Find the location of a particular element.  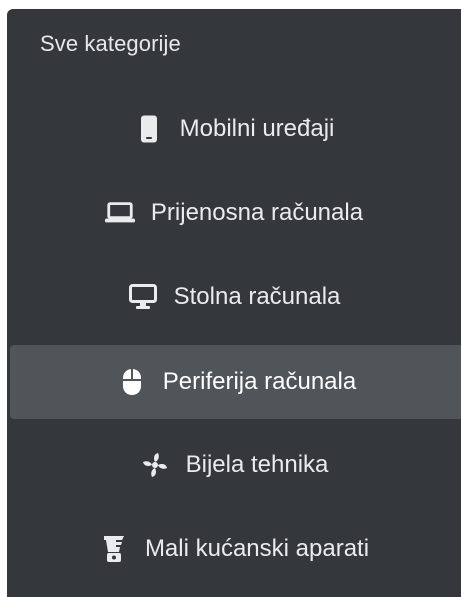

mobile-phone-icon is located at coordinates (149, 129).